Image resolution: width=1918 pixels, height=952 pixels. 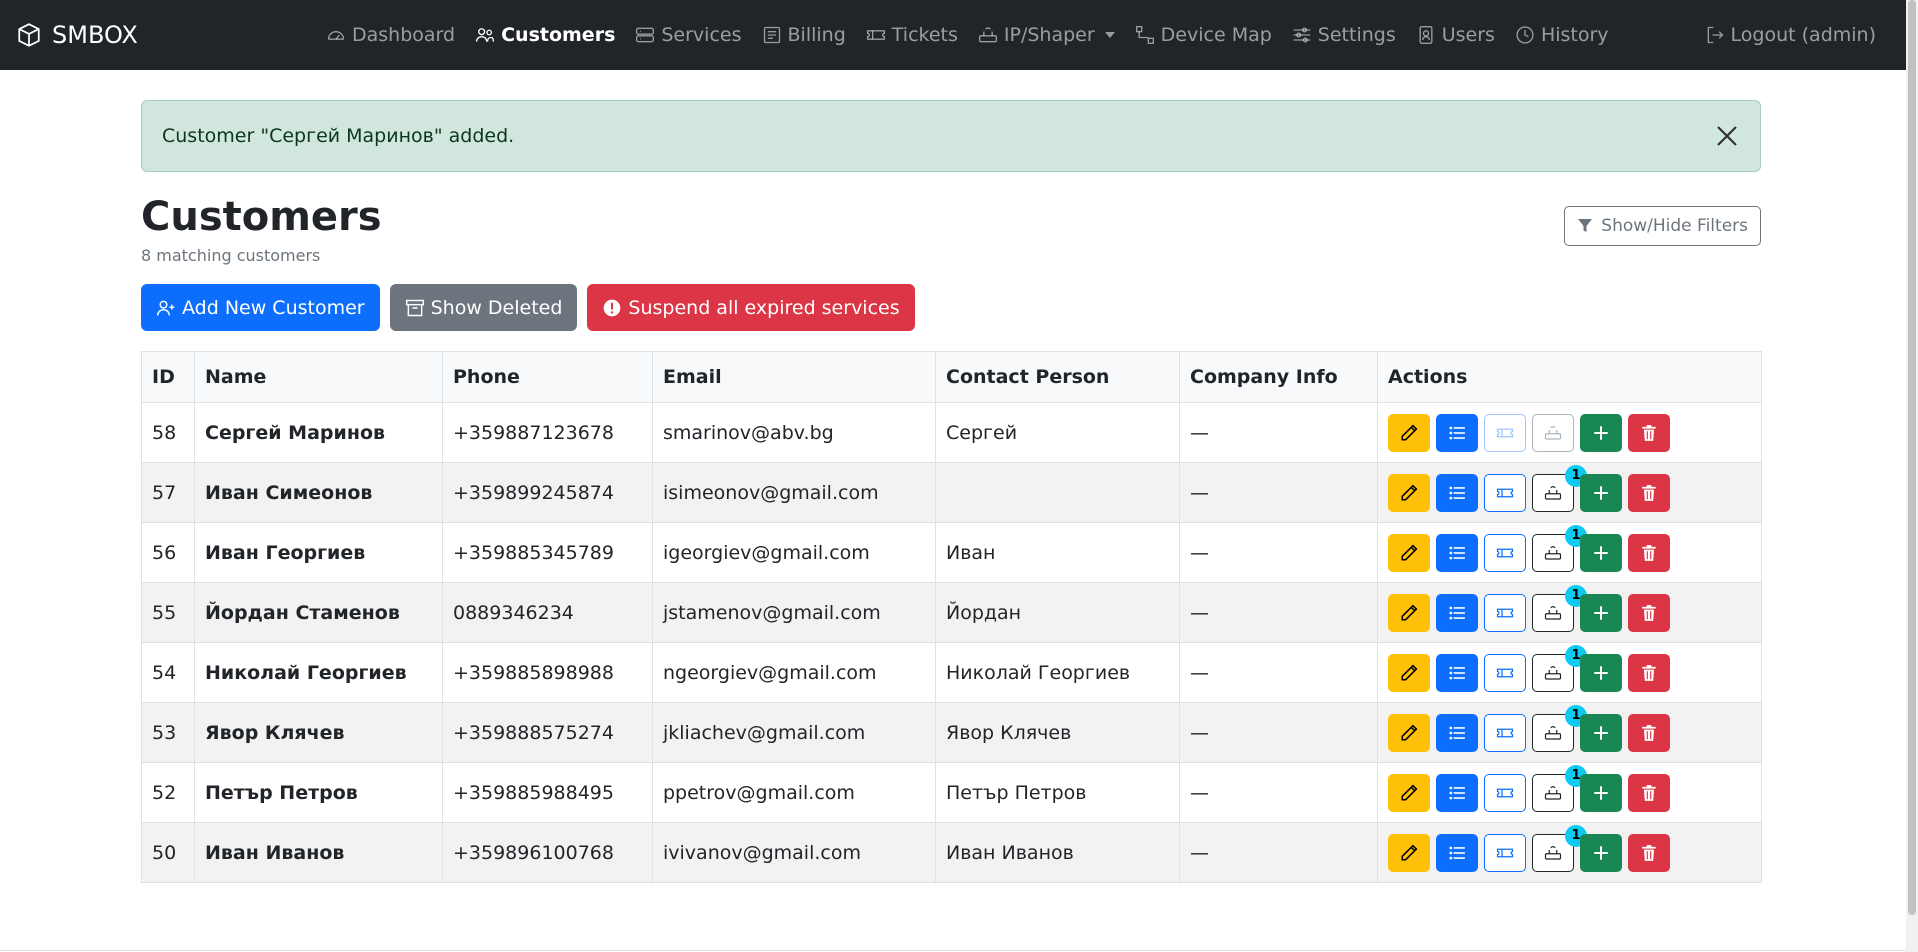 What do you see at coordinates (794, 612) in the screenshot?
I see `cell-email: jstamenov@gmail.com` at bounding box center [794, 612].